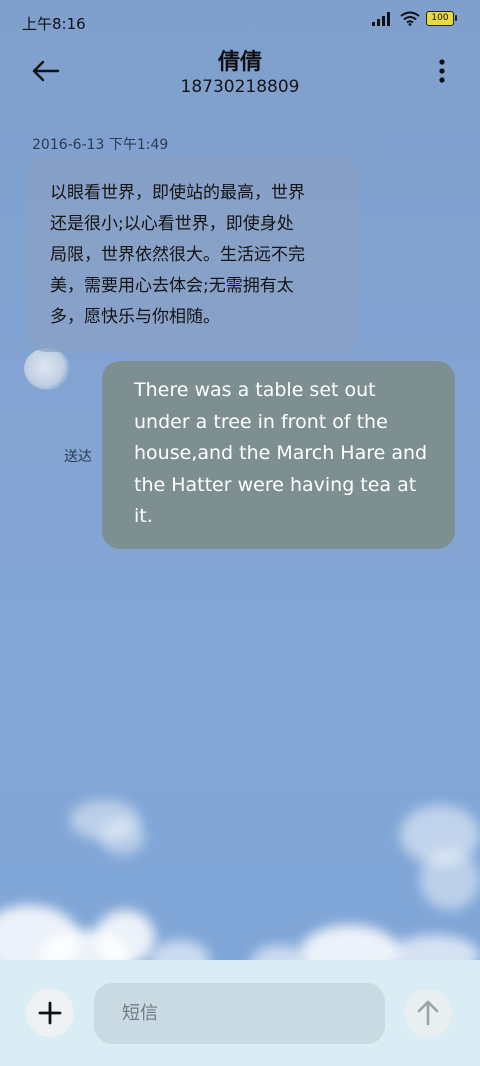 The image size is (480, 1066). I want to click on message-line: 以眼看世界，即使站的最高，世界, so click(177, 193).